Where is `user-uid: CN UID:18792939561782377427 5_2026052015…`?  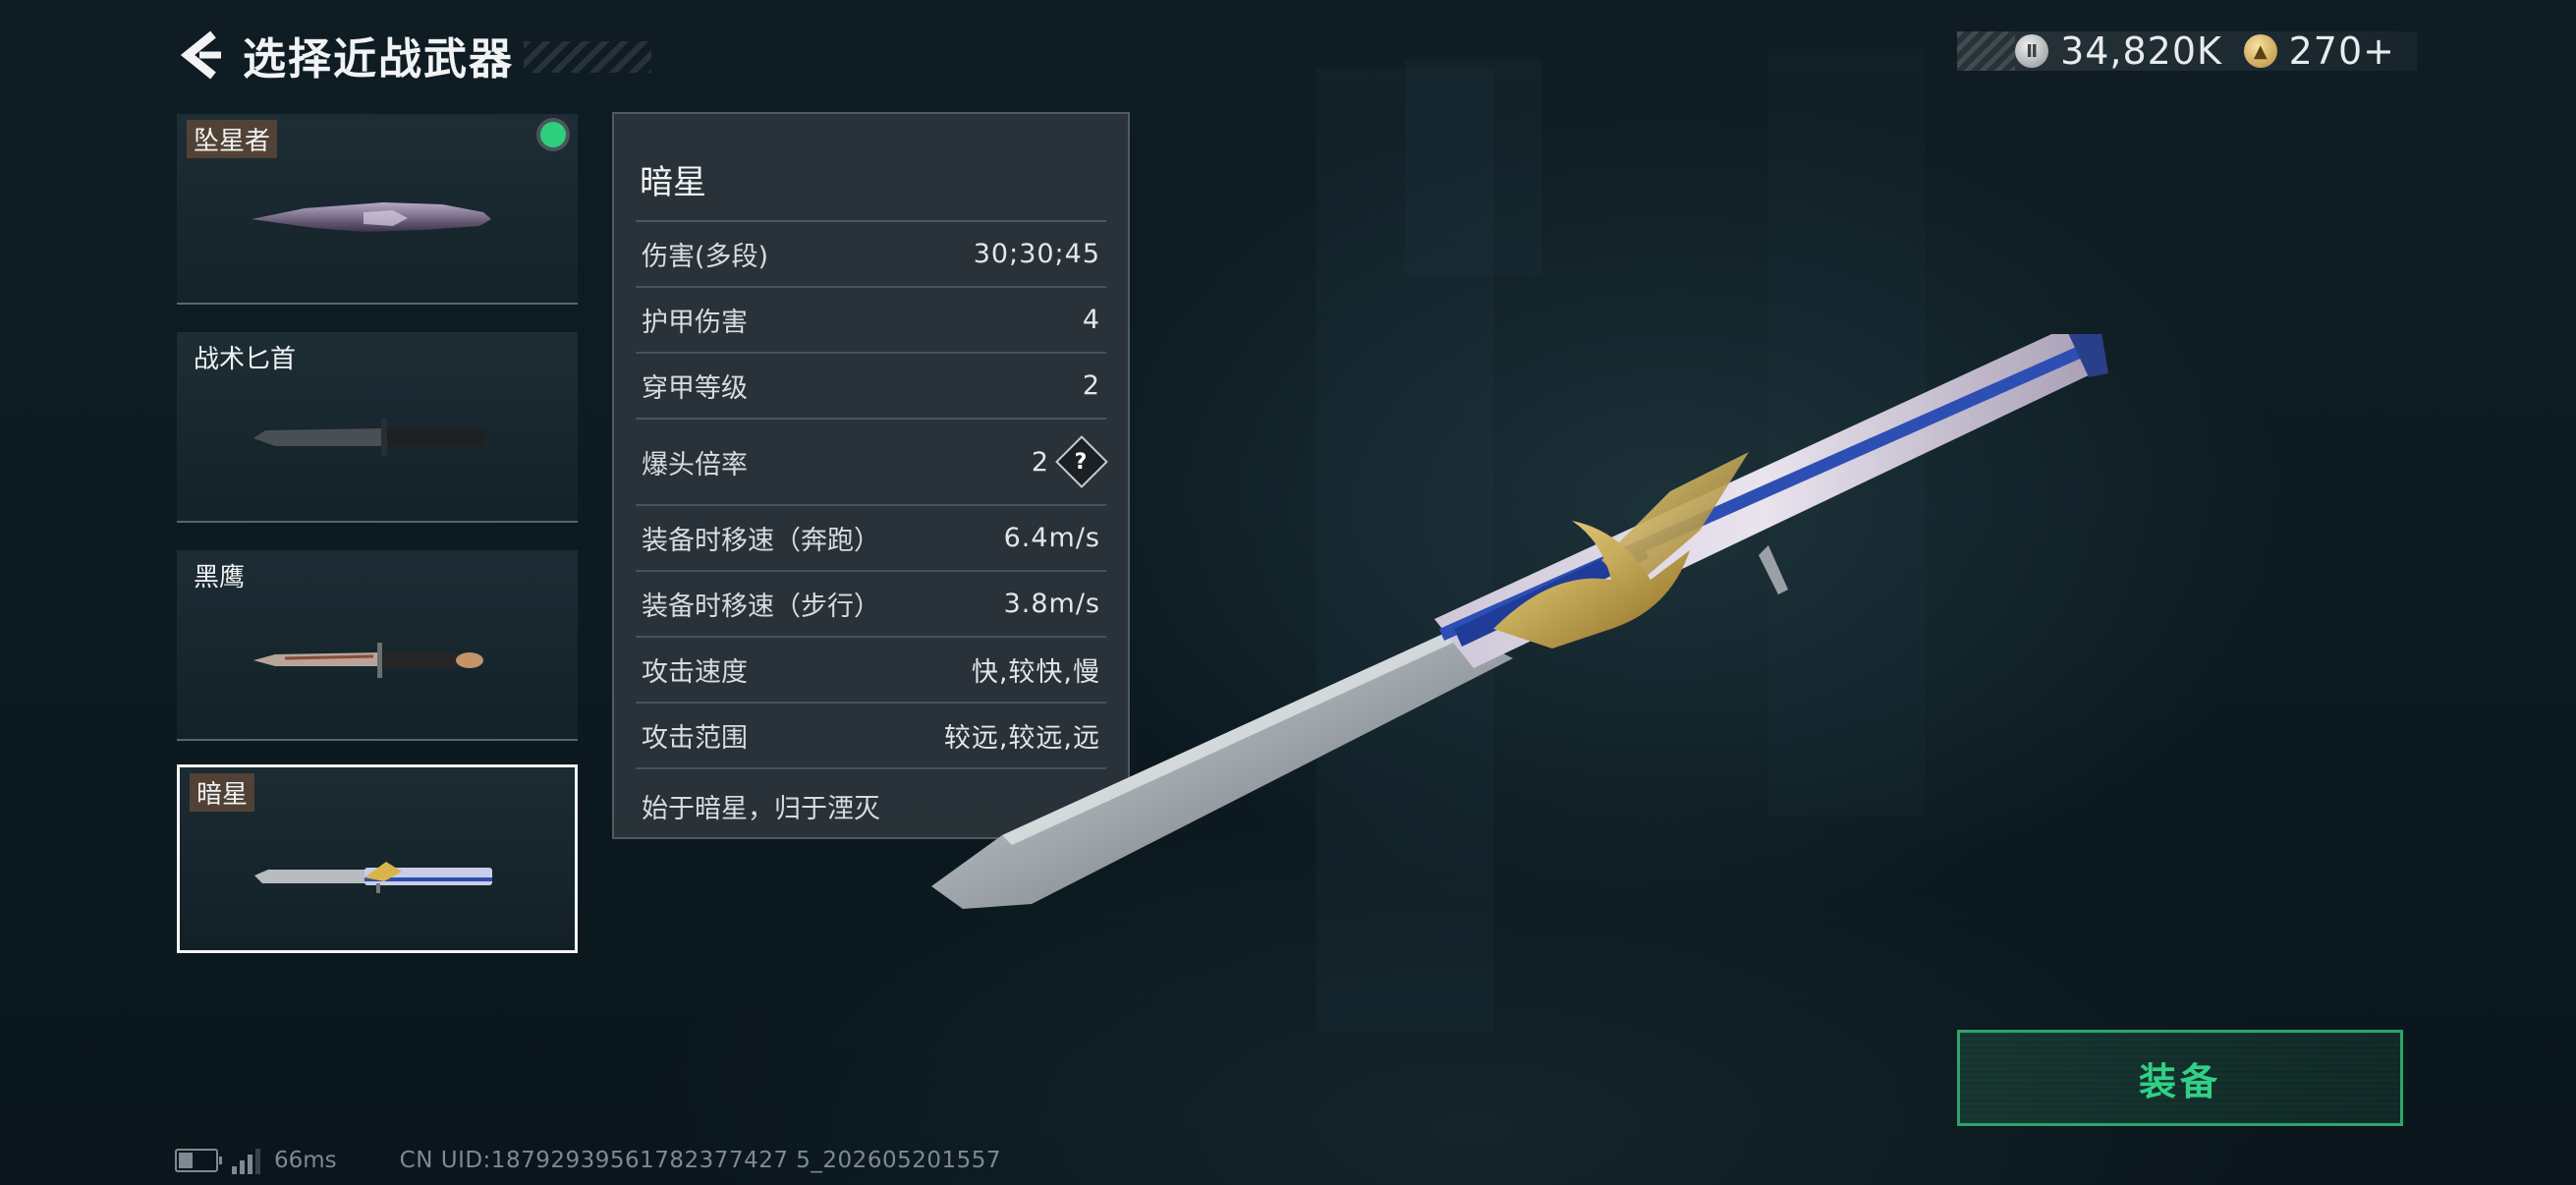 user-uid: CN UID:18792939561782377427 5_2026052015… is located at coordinates (700, 1161).